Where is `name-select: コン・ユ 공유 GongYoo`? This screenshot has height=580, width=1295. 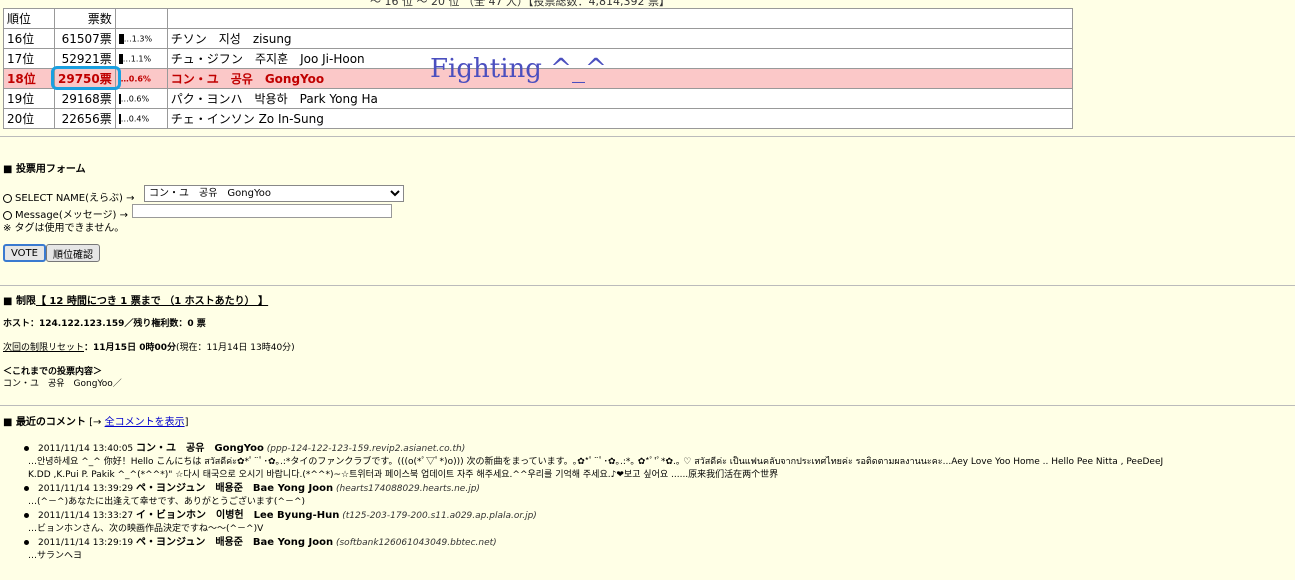
name-select: コン・ユ 공유 GongYoo is located at coordinates (274, 193).